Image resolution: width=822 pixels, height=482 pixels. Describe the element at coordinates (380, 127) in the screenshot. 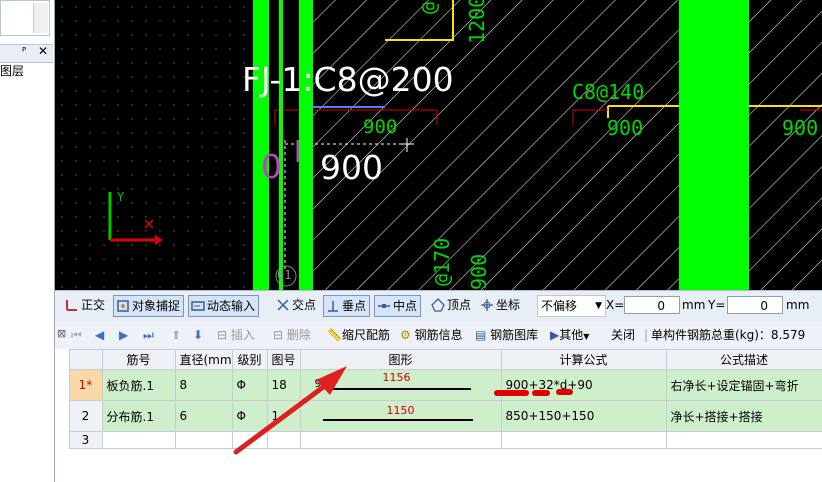

I see `dimension-top: 900` at that location.